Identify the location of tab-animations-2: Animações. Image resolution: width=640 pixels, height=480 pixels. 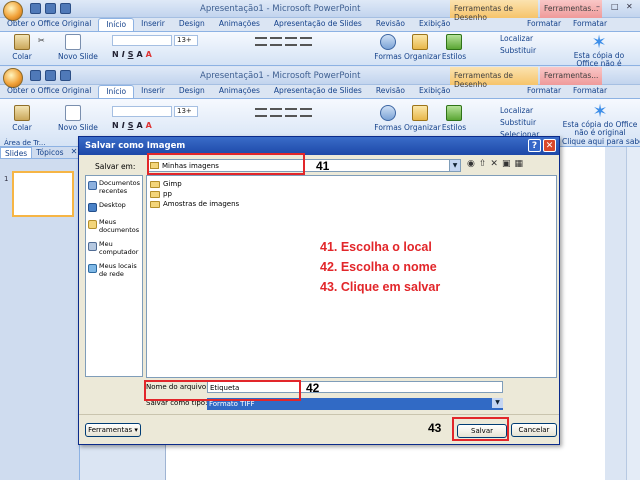
(239, 91).